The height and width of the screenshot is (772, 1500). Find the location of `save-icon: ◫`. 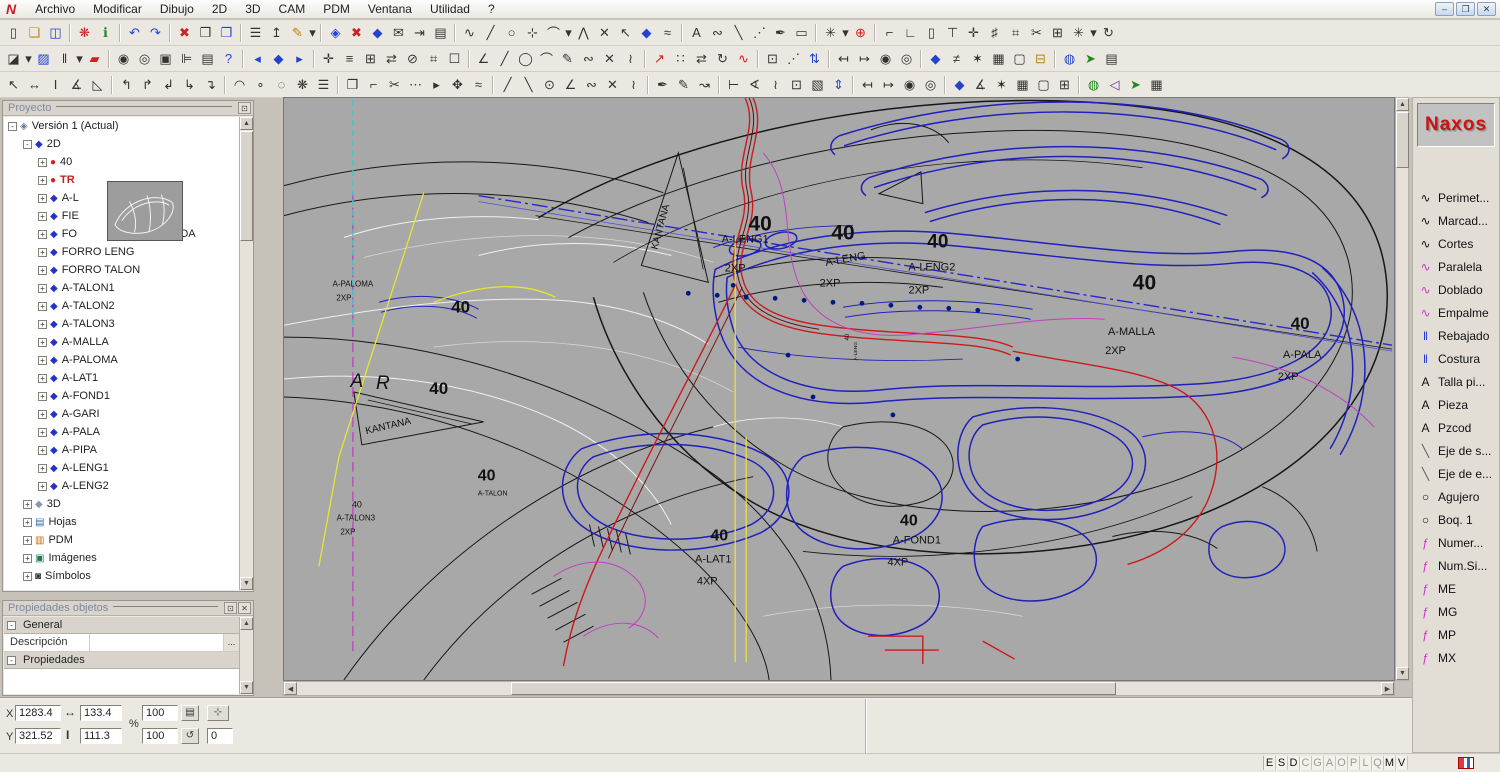

save-icon: ◫ is located at coordinates (55, 33).